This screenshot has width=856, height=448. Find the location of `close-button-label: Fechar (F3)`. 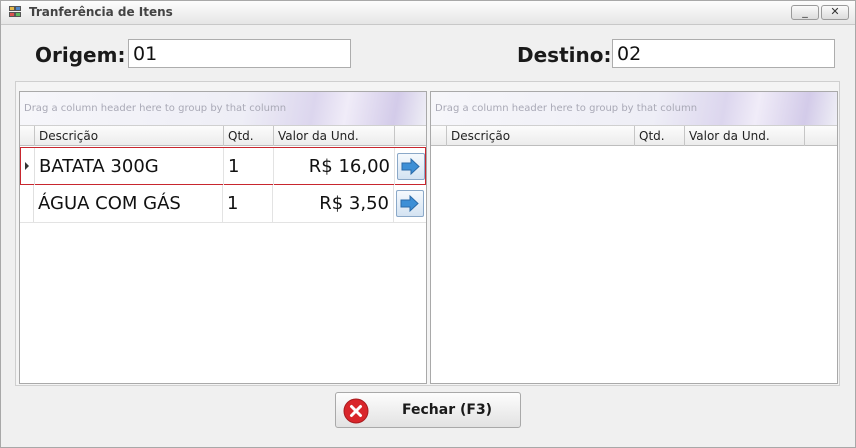

close-button-label: Fechar (F3) is located at coordinates (447, 410).